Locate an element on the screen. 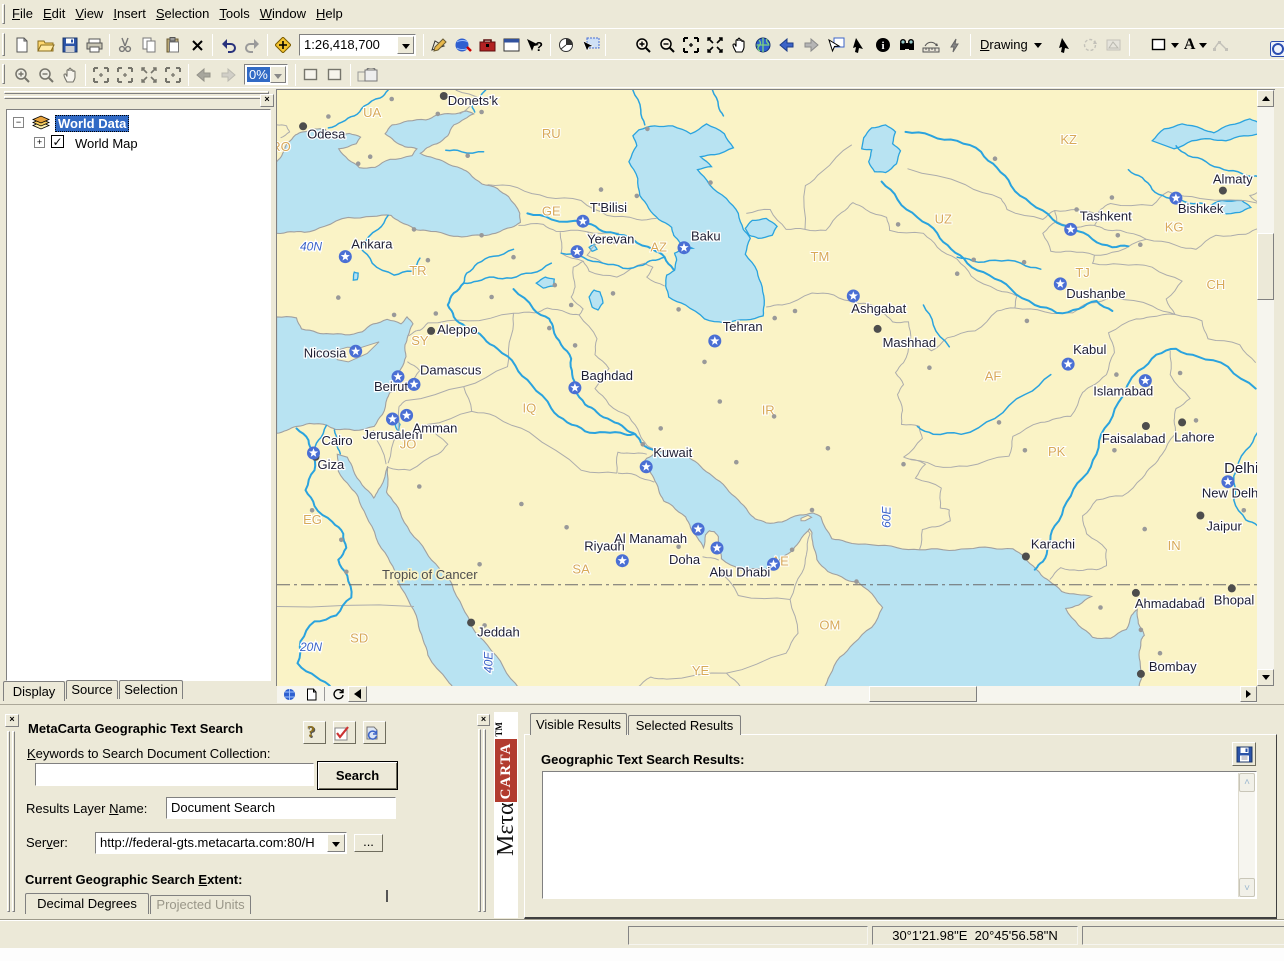  svg-text: KG is located at coordinates (1174, 226).